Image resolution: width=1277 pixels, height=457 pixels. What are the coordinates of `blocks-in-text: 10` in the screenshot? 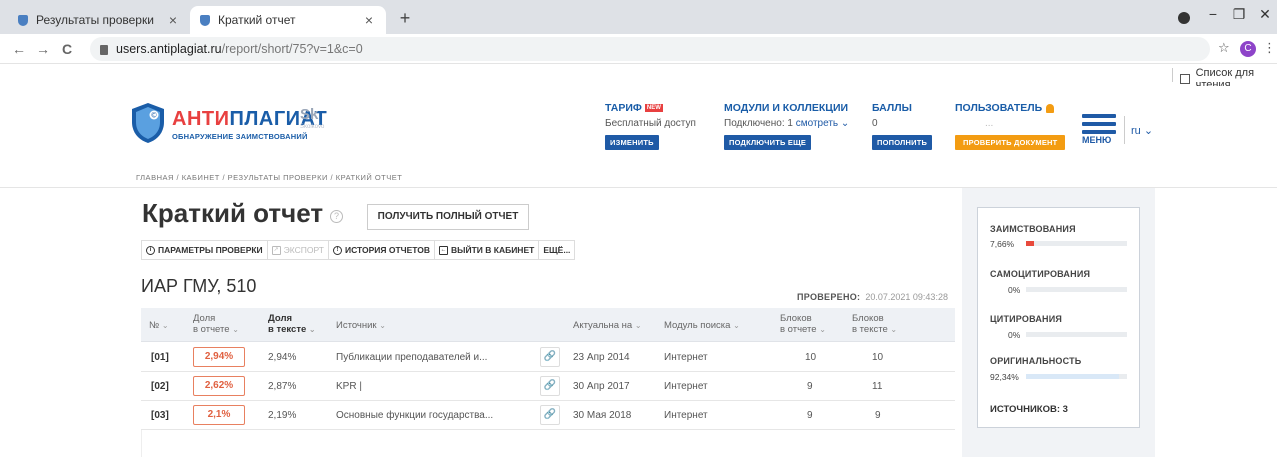 It's located at (878, 357).